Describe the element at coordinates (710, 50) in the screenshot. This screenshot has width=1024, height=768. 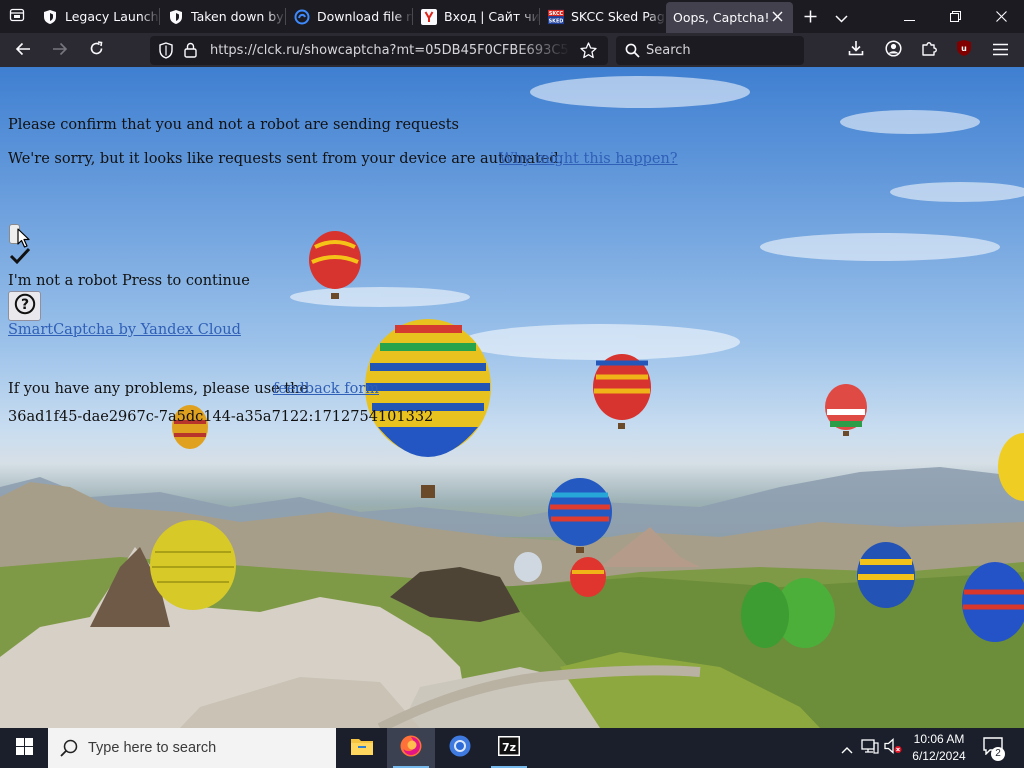
I see `search-bar: Search` at that location.